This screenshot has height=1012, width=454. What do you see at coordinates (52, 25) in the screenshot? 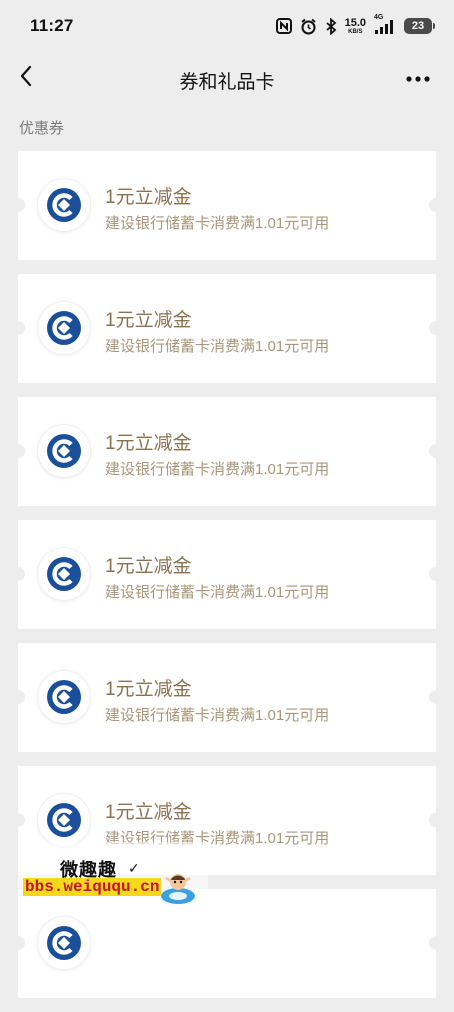
I see `status-time: 11:27` at bounding box center [52, 25].